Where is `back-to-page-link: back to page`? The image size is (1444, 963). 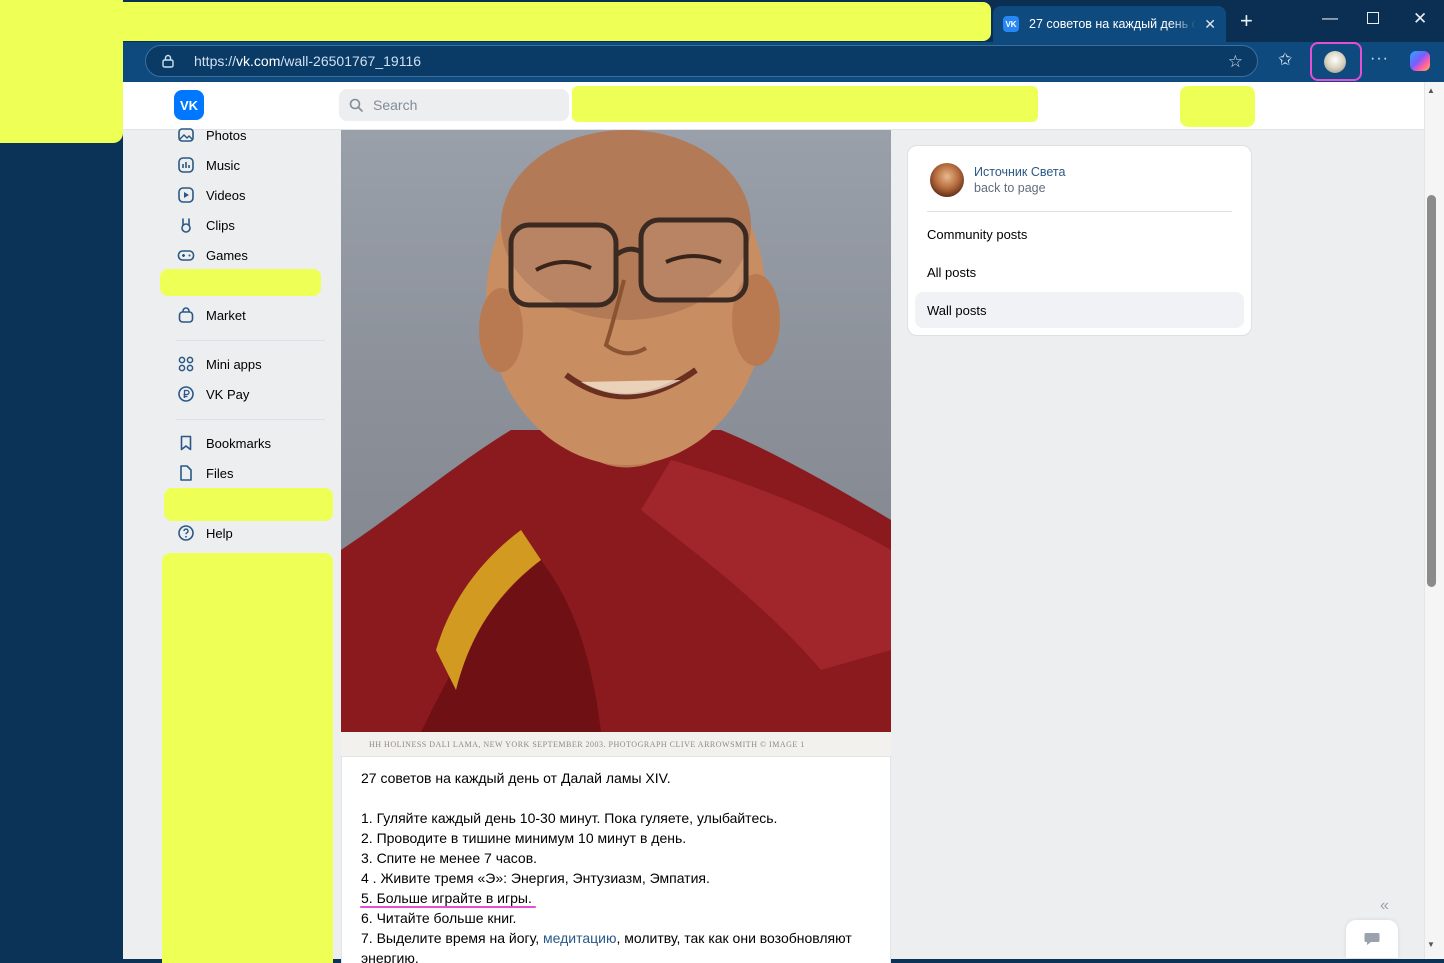
back-to-page-link: back to page is located at coordinates (1010, 188).